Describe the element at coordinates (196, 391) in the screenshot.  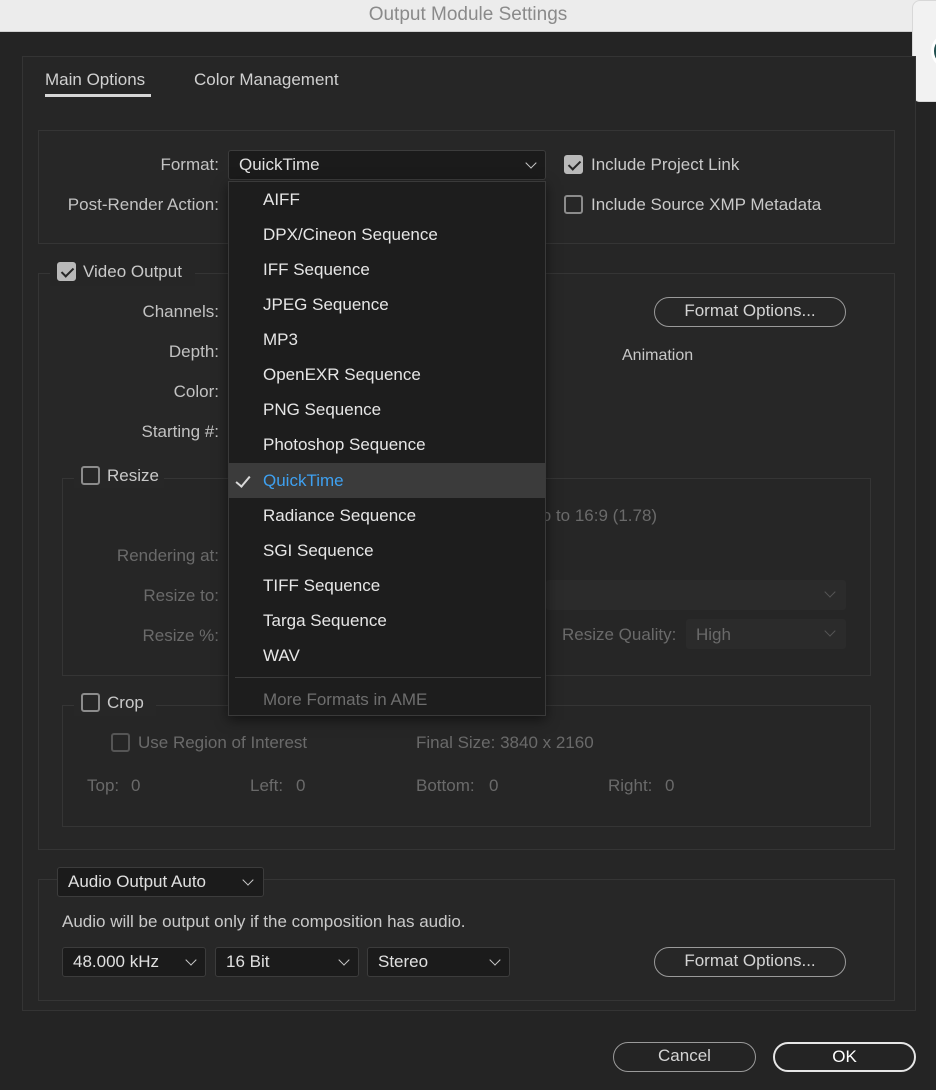
I see `color-label: Color:` at that location.